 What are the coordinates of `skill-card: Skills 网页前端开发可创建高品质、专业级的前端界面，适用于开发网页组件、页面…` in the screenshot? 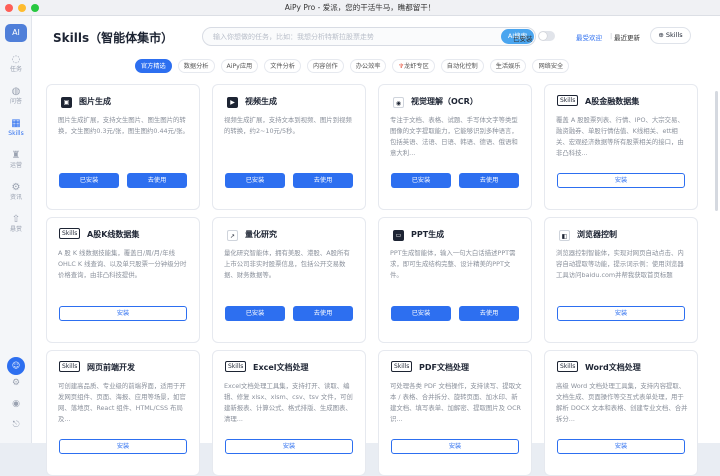 It's located at (123, 413).